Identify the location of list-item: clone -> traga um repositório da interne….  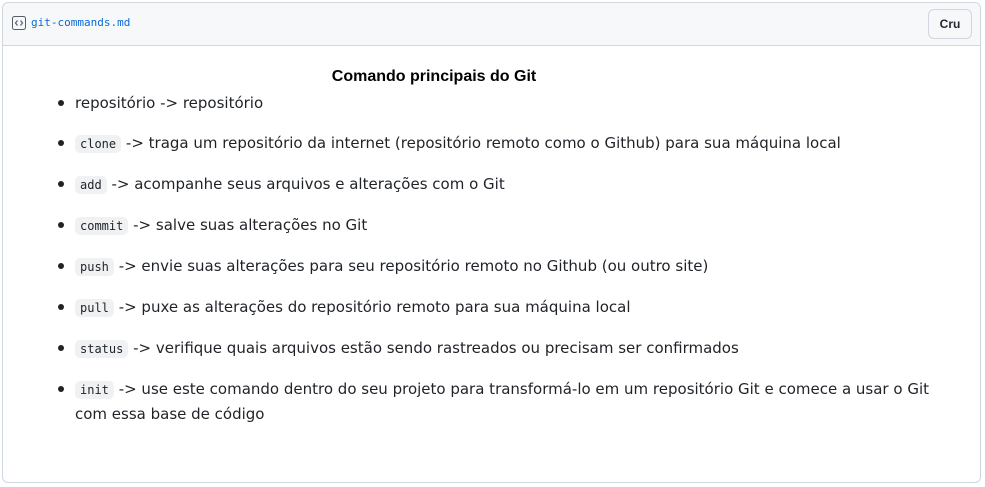
(506, 143).